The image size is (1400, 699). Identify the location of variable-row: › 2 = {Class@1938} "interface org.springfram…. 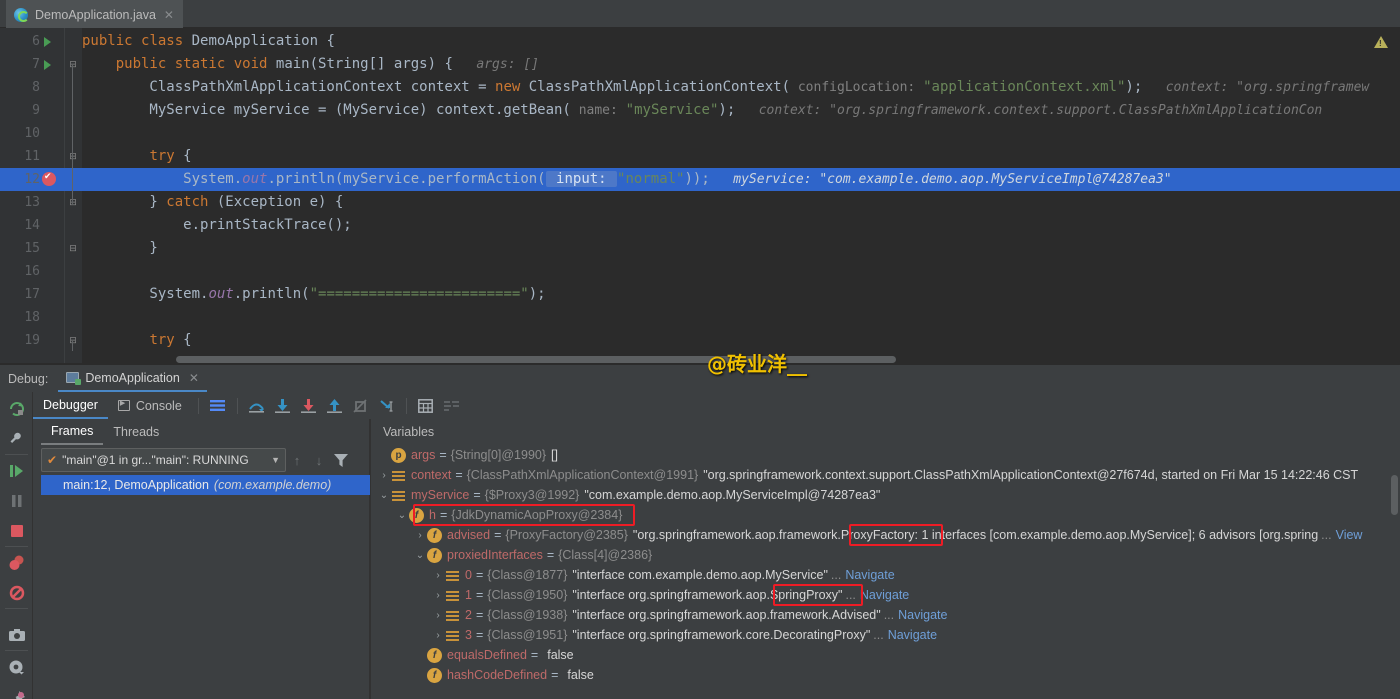
(885, 615).